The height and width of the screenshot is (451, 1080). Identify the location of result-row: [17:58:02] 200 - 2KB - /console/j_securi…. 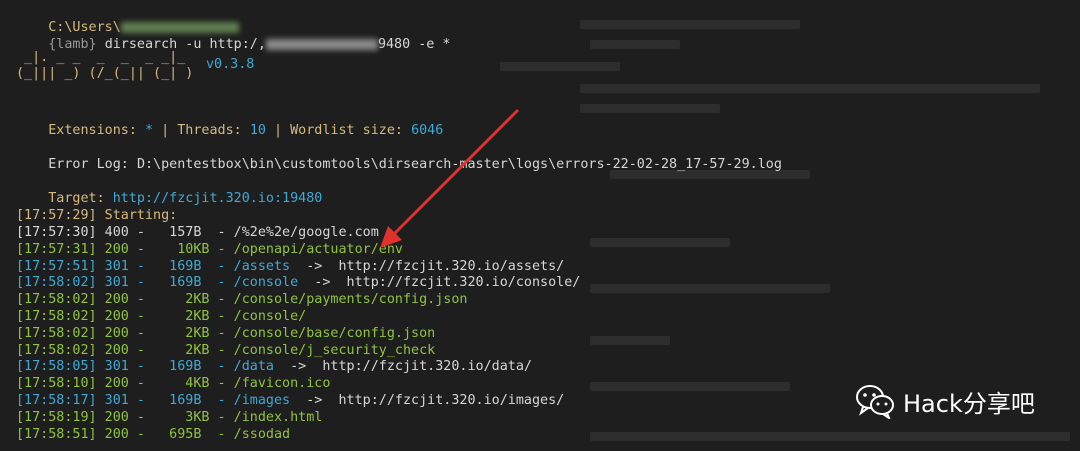
(225, 351).